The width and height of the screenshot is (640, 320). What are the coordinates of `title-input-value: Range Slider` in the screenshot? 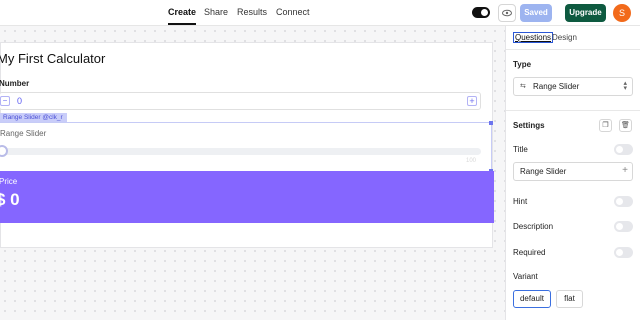 It's located at (543, 171).